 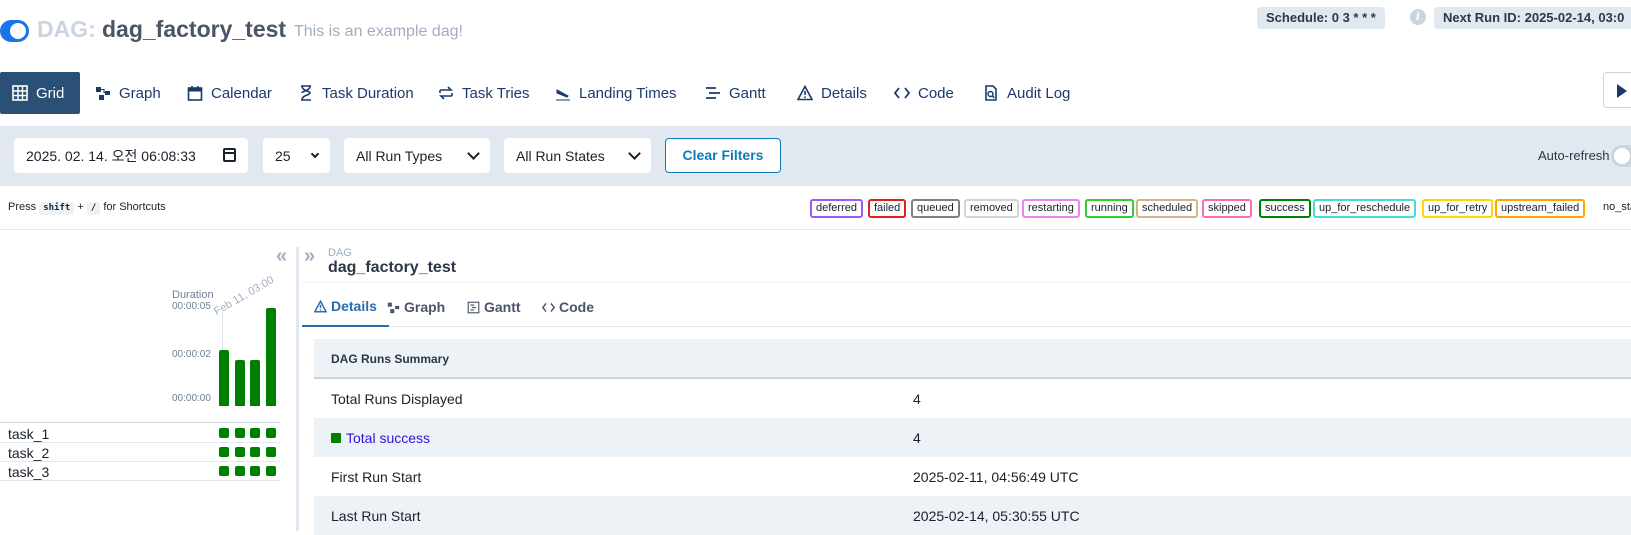 I want to click on tab-label: Calendar, so click(x=241, y=93).